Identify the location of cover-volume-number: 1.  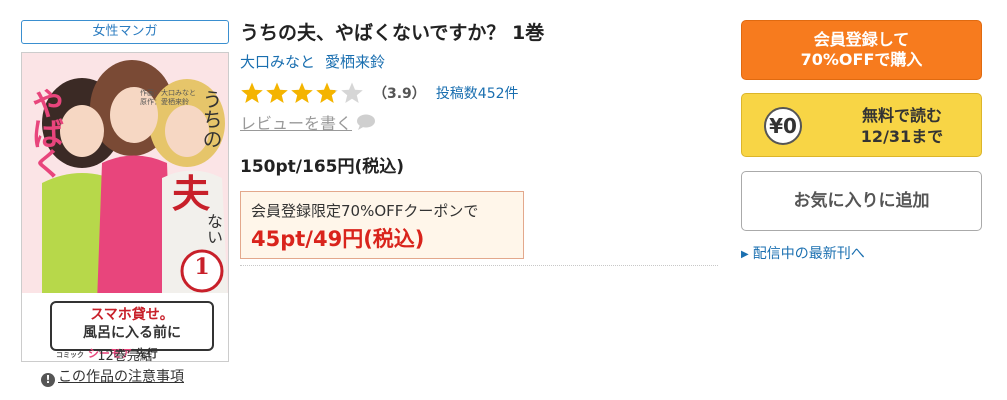
(202, 267).